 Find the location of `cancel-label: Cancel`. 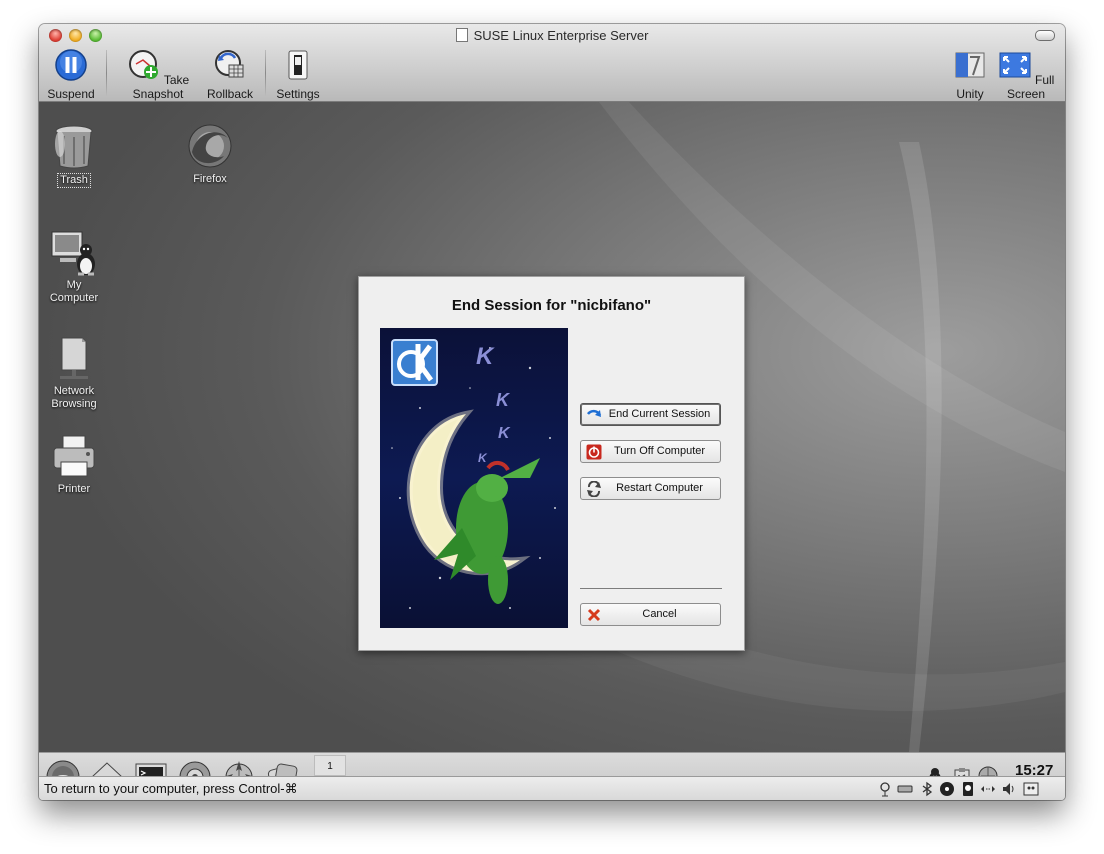

cancel-label: Cancel is located at coordinates (659, 614).